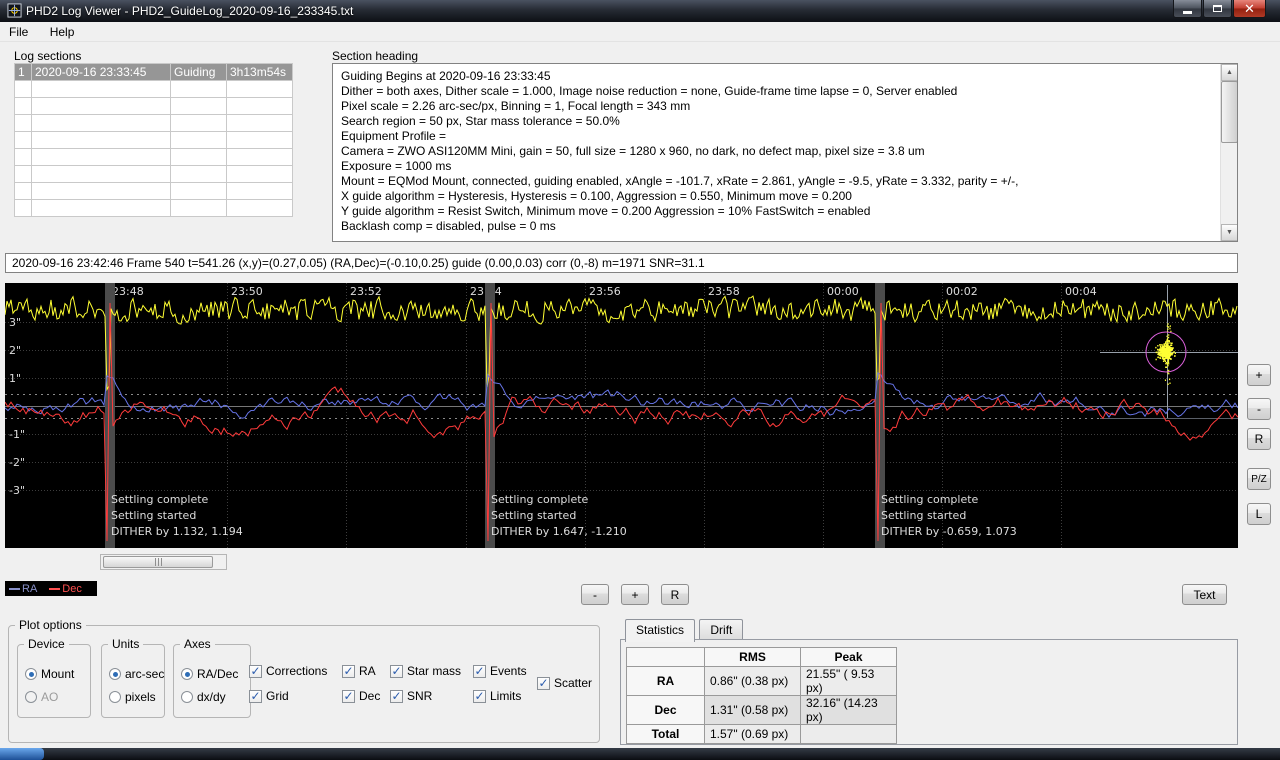 The height and width of the screenshot is (760, 1280). Describe the element at coordinates (675, 594) in the screenshot. I see `hzoom-reset-button: R` at that location.